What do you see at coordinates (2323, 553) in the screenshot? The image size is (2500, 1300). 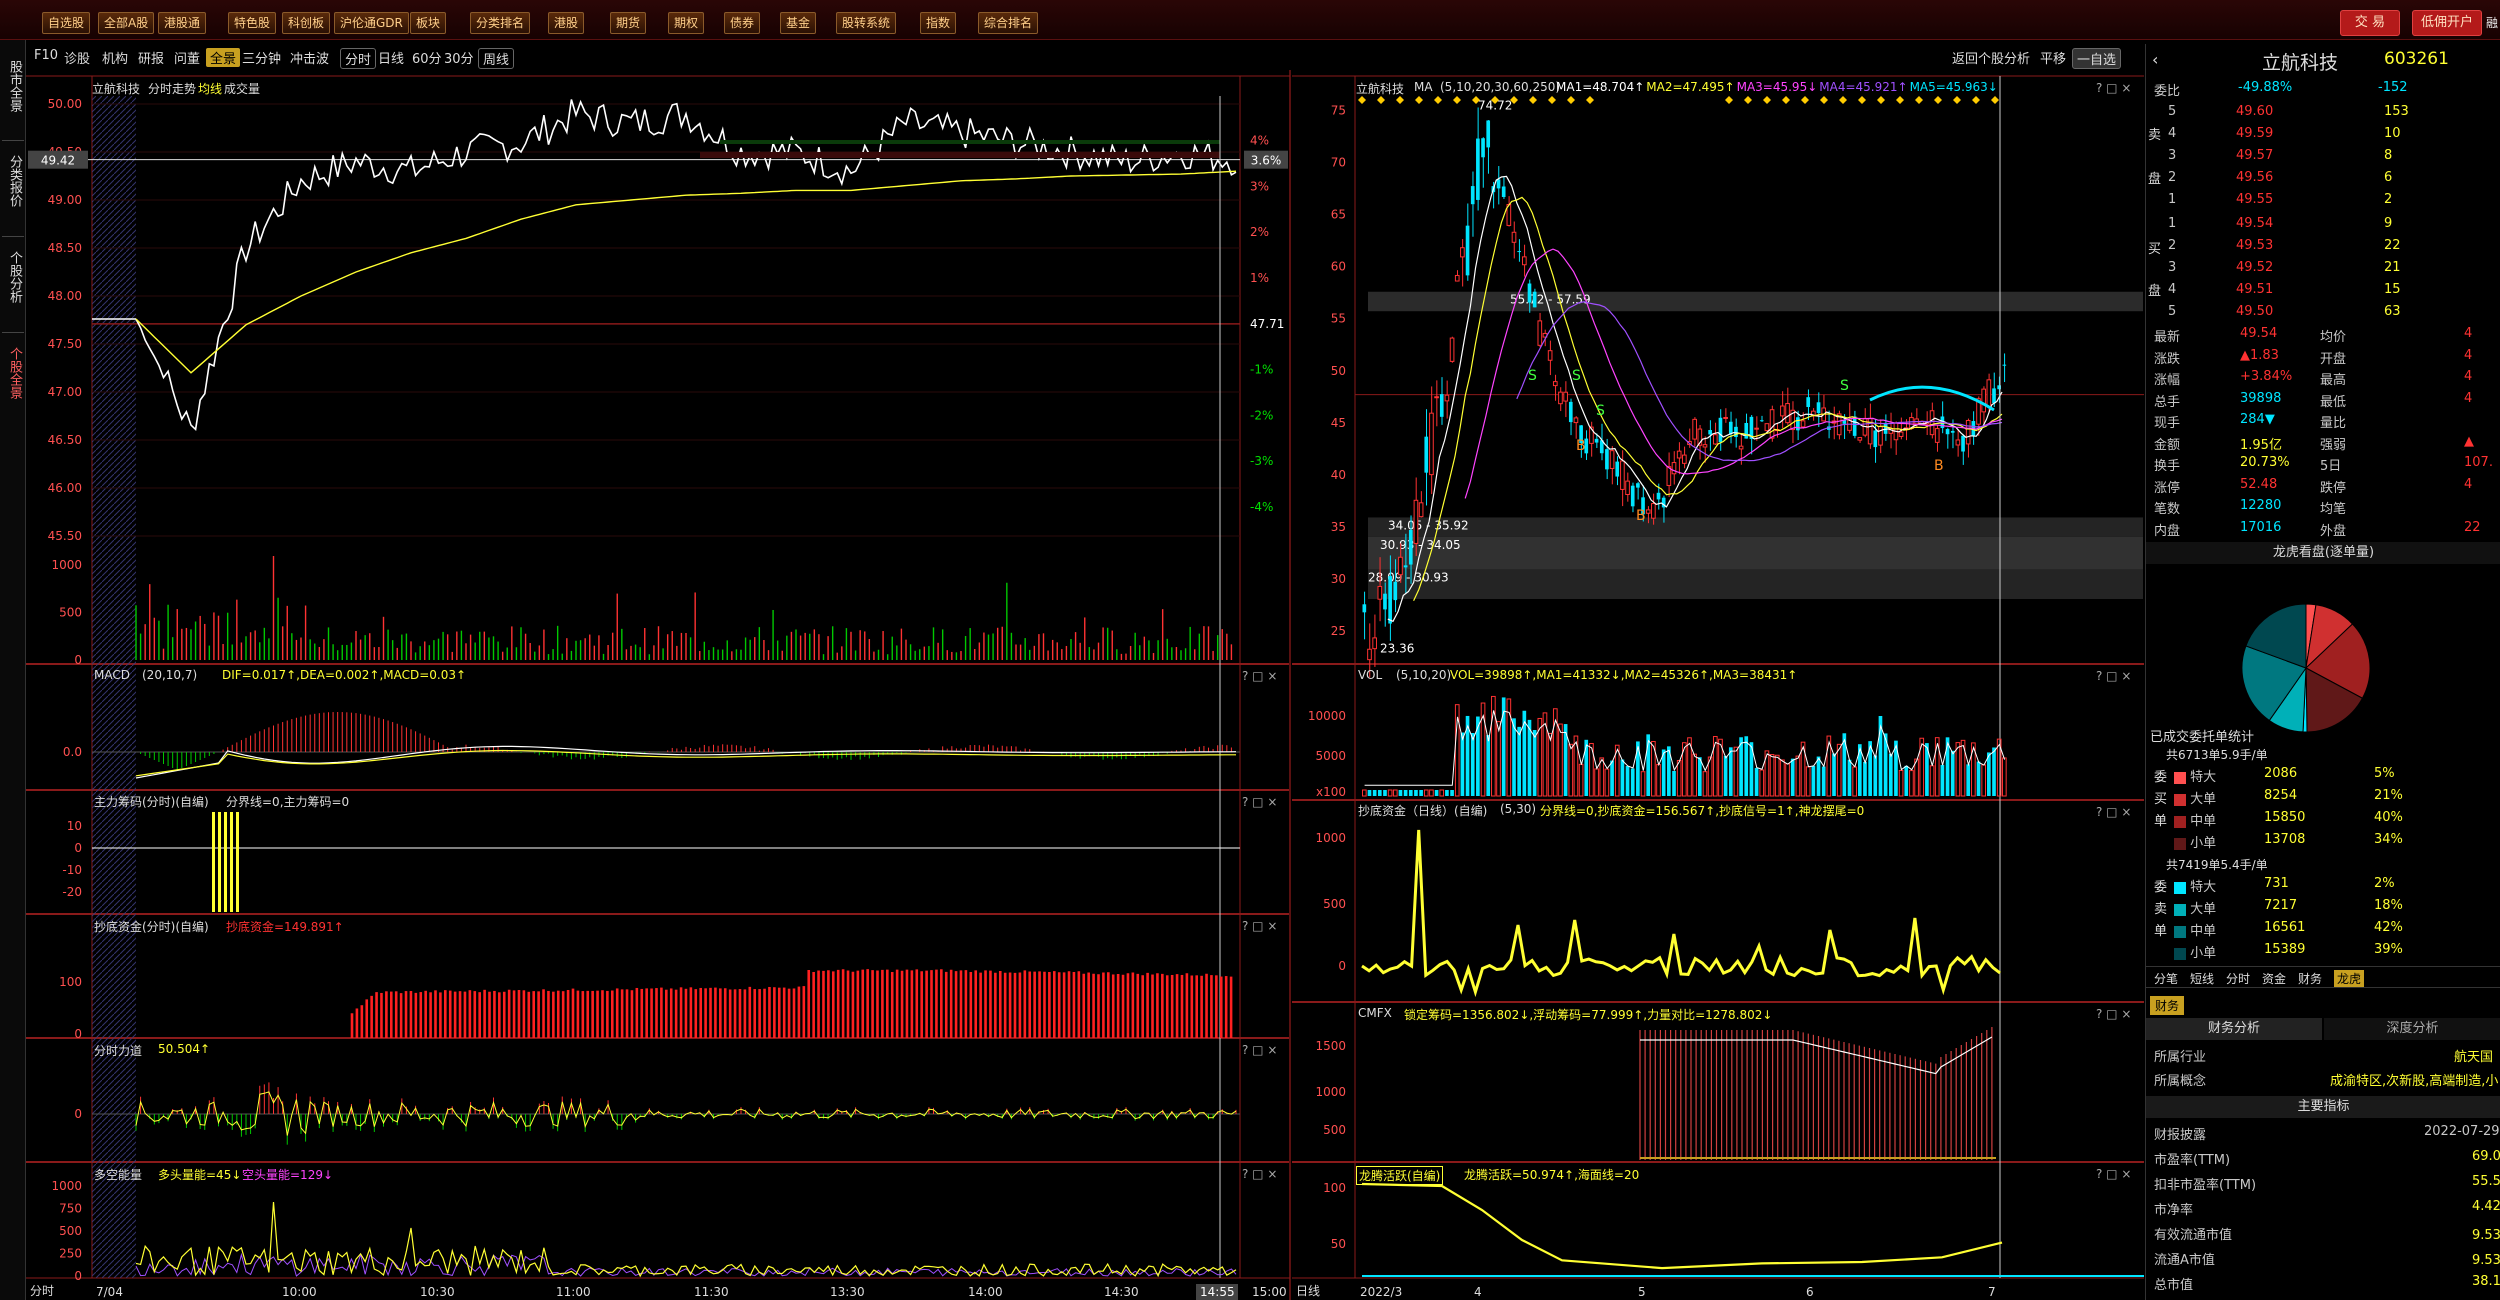 I see `pie-title: 龙虎看盘(逐单量)` at bounding box center [2323, 553].